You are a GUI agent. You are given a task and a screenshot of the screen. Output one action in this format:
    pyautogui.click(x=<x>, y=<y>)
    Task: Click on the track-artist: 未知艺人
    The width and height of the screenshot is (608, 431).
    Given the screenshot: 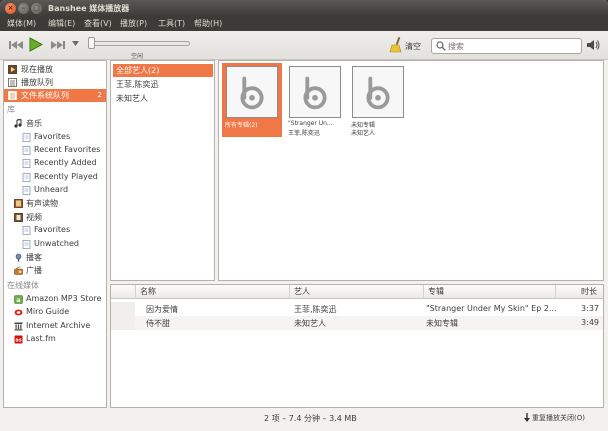 What is the action you would take?
    pyautogui.click(x=310, y=323)
    